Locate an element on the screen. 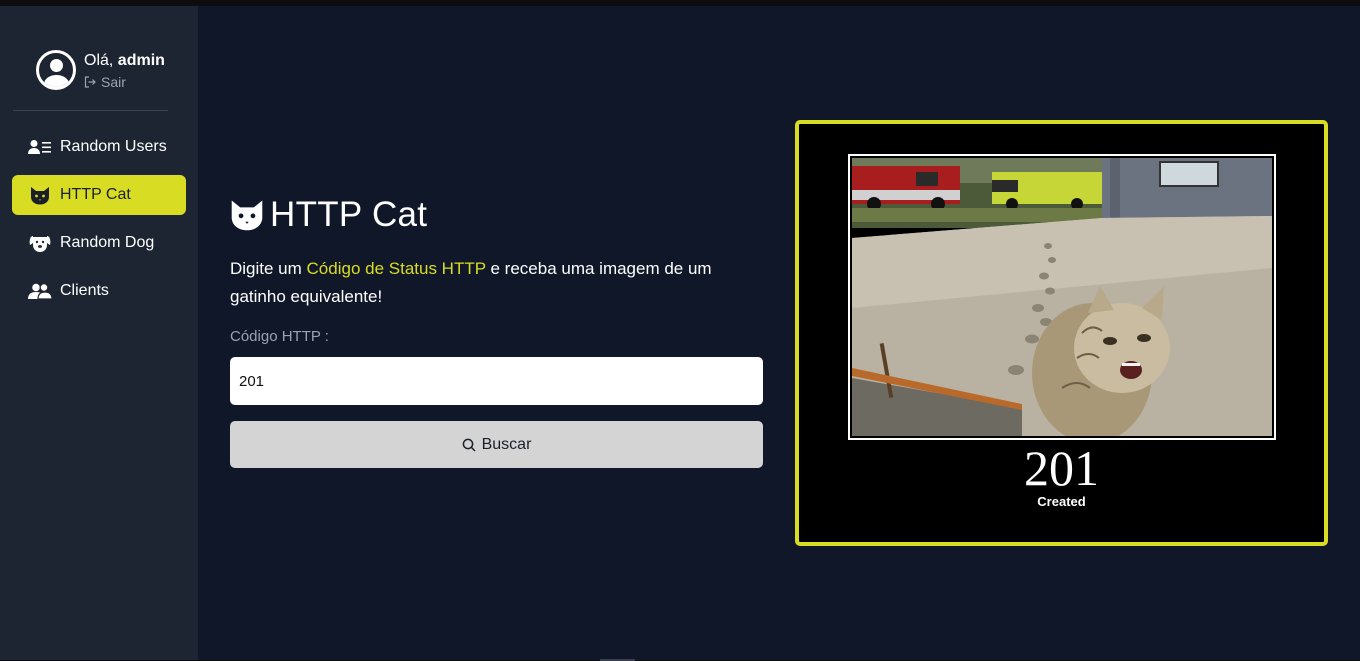 The image size is (1360, 661). cat-photo-frame is located at coordinates (1062, 297).